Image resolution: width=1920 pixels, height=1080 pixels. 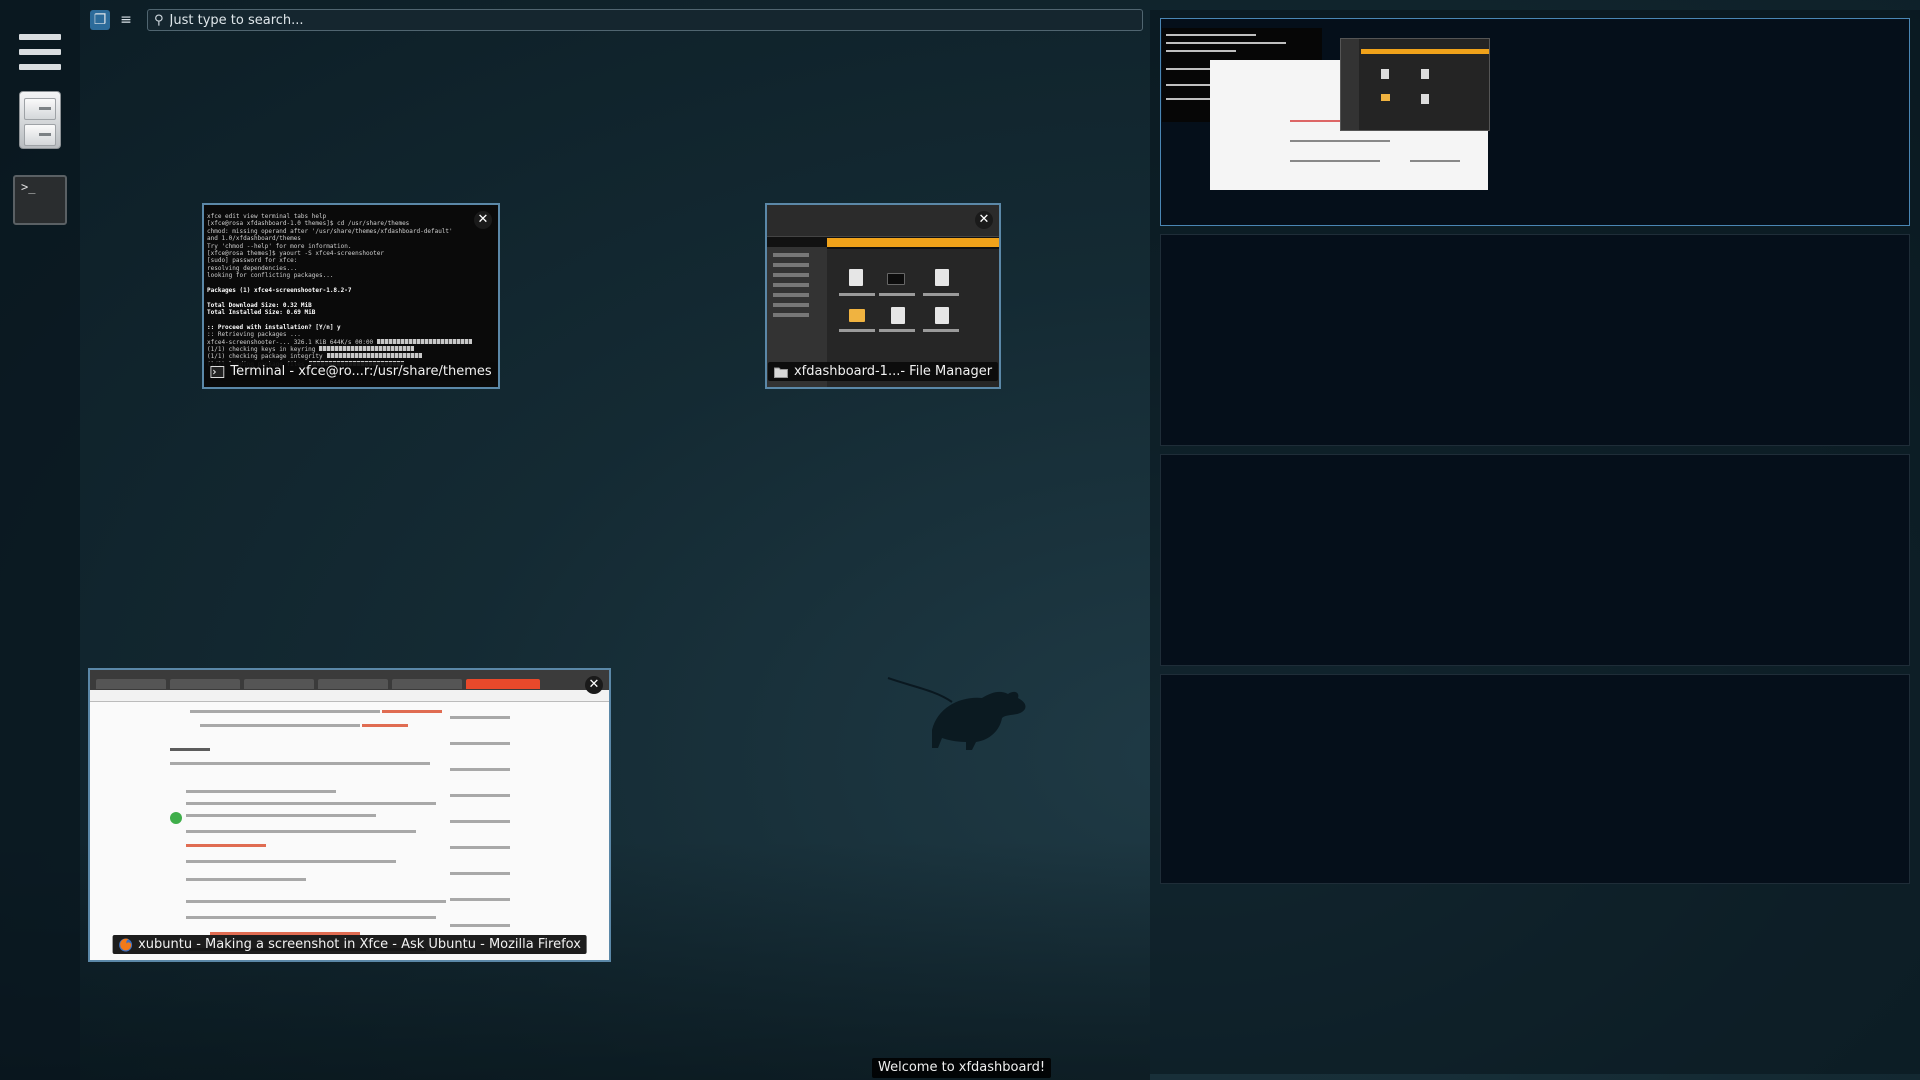 I want to click on firefox-close-button: ✕, so click(x=594, y=685).